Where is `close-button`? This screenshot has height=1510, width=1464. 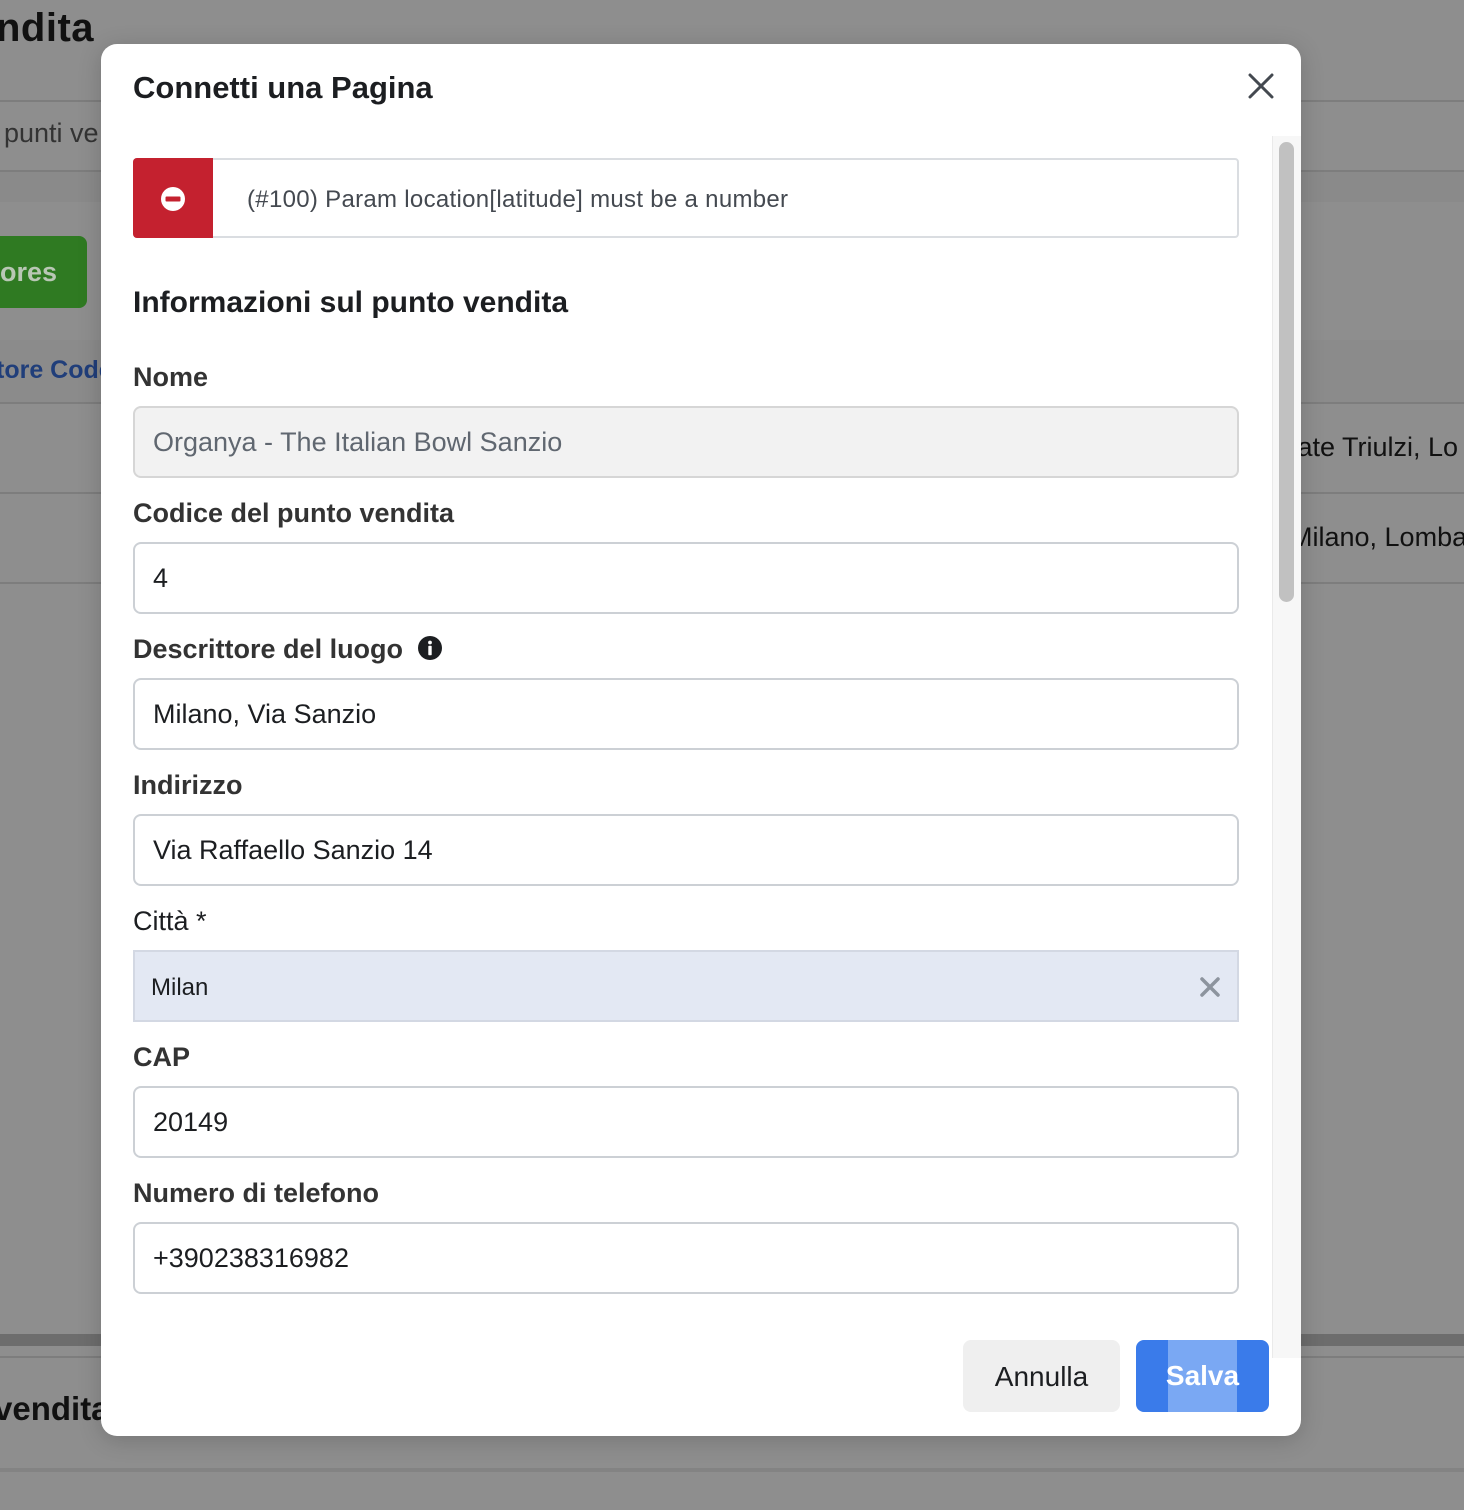 close-button is located at coordinates (1261, 86).